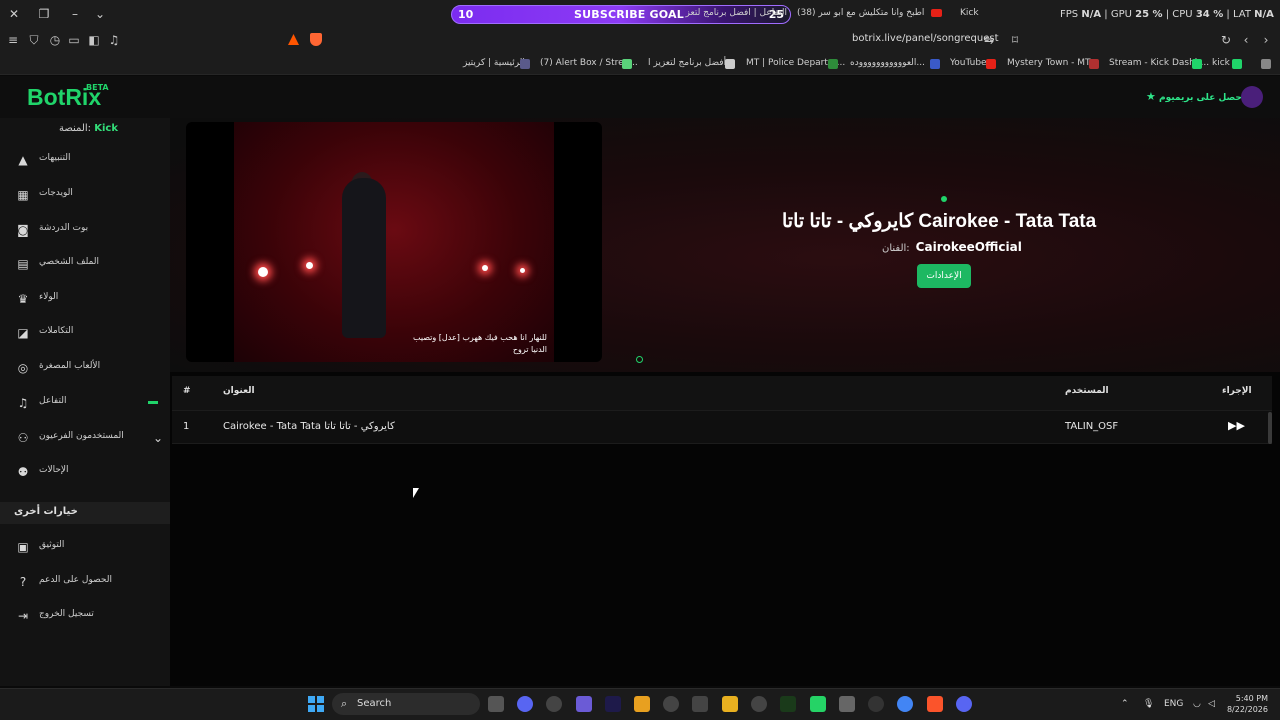 This screenshot has height=720, width=1280. Describe the element at coordinates (905, 704) in the screenshot. I see `chrome-icon` at that location.